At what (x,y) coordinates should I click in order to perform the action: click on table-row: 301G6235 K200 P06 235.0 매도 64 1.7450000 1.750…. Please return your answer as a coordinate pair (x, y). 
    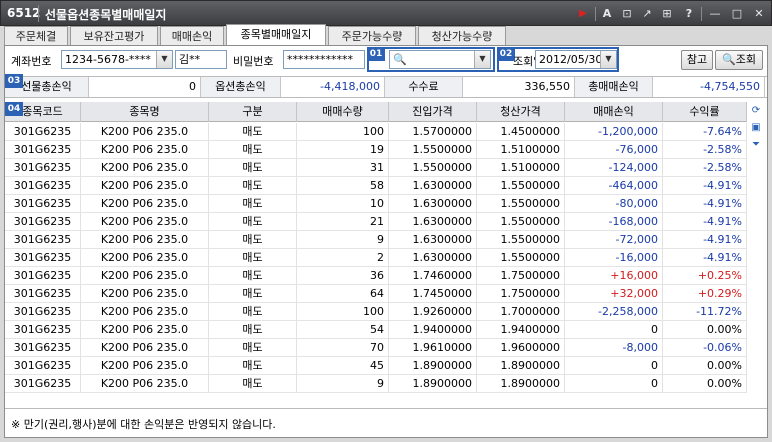
    Looking at the image, I should click on (376, 294).